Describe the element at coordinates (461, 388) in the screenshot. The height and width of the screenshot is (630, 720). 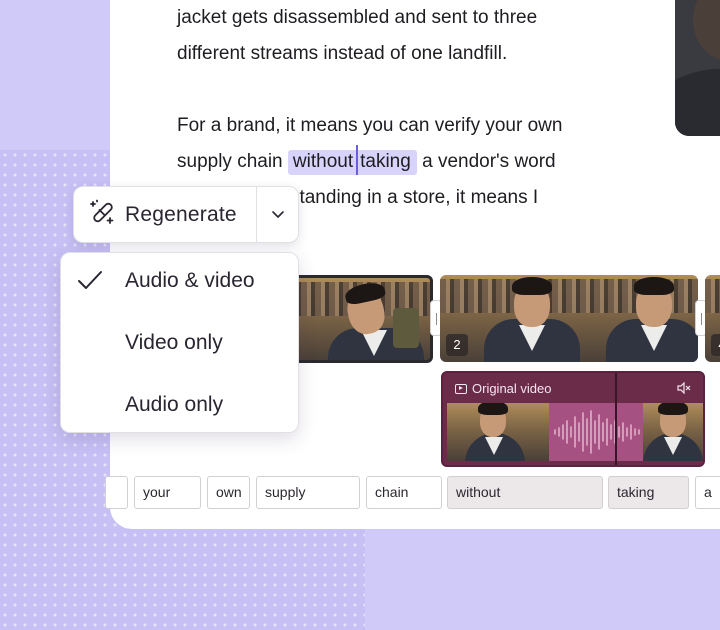
I see `video-icon` at that location.